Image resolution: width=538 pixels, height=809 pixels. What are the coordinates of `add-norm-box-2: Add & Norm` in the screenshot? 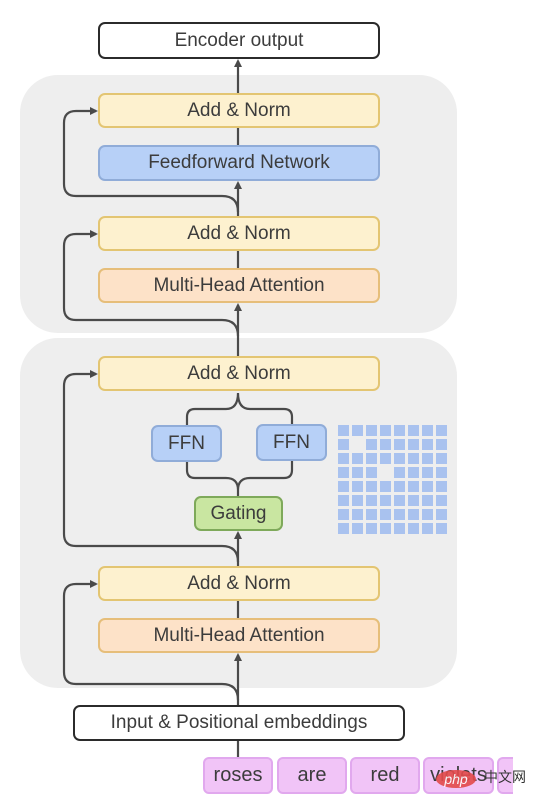 It's located at (239, 233).